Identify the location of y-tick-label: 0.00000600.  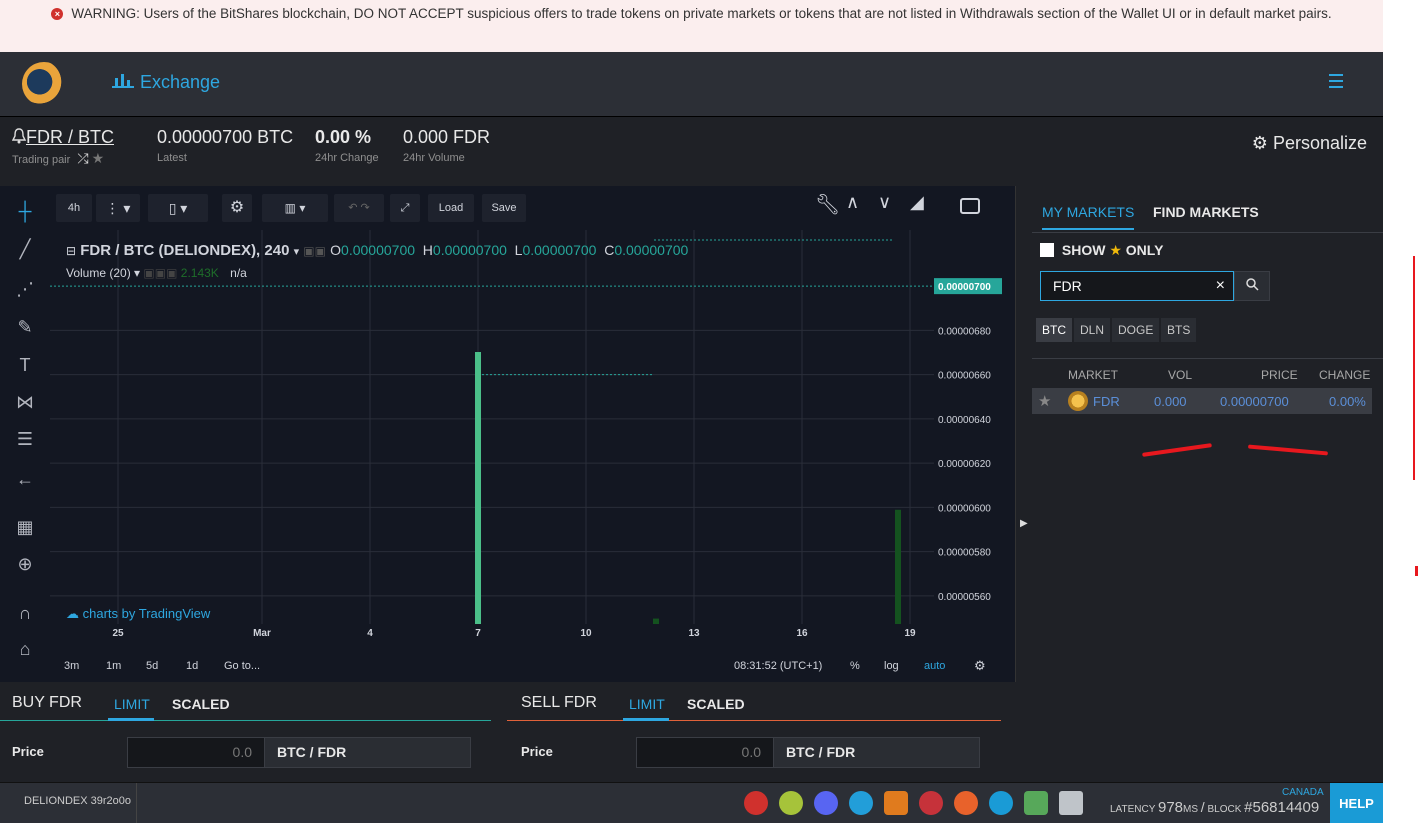
(964, 508).